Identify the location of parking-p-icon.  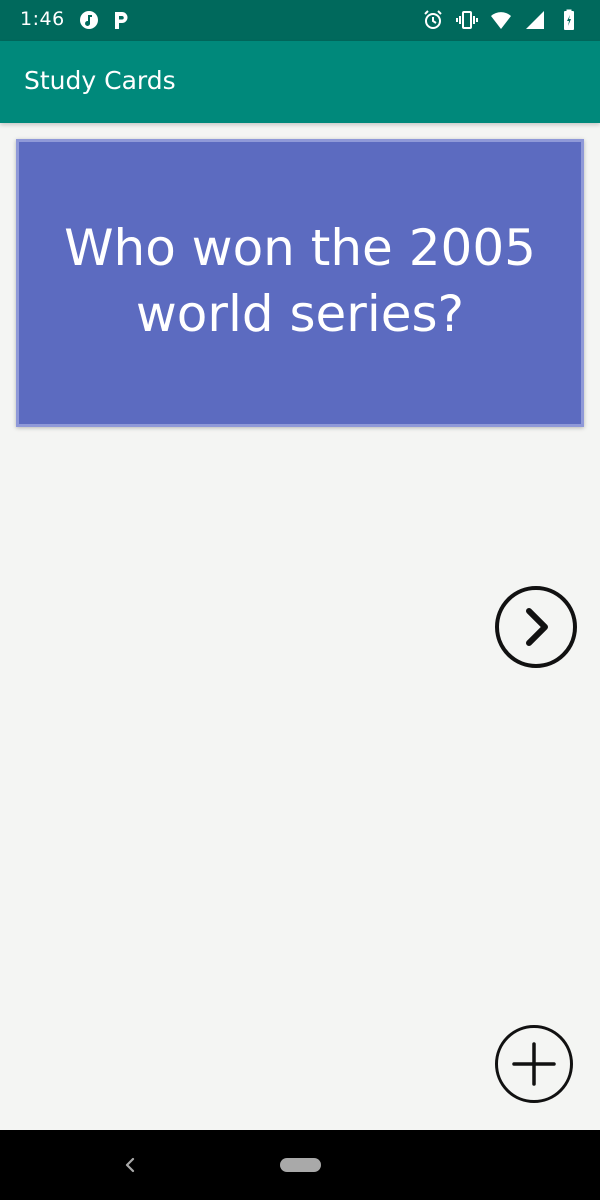
(121, 20).